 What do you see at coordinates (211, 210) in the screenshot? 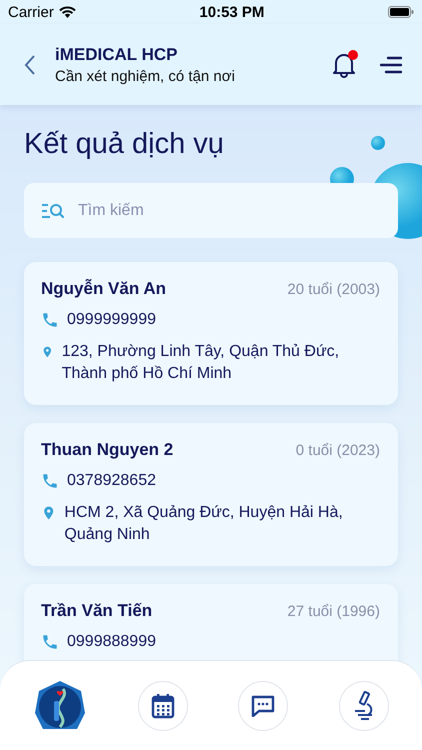
I see `search-field: Tìm kiếm` at bounding box center [211, 210].